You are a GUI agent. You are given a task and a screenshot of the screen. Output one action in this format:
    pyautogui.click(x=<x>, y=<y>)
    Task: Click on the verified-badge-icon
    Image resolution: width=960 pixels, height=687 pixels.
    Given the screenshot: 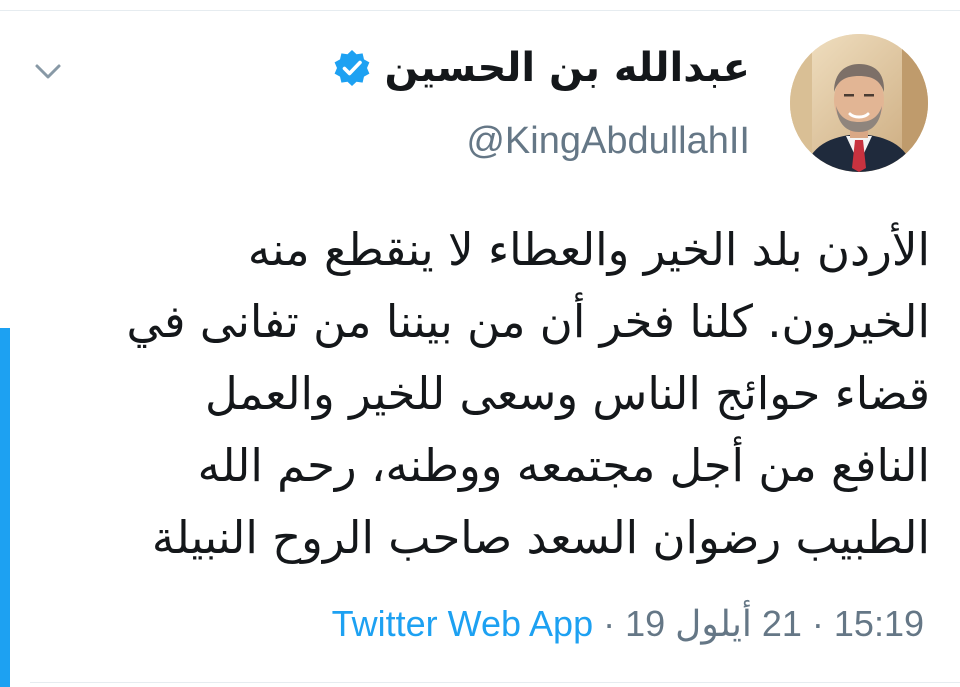 What is the action you would take?
    pyautogui.click(x=352, y=68)
    